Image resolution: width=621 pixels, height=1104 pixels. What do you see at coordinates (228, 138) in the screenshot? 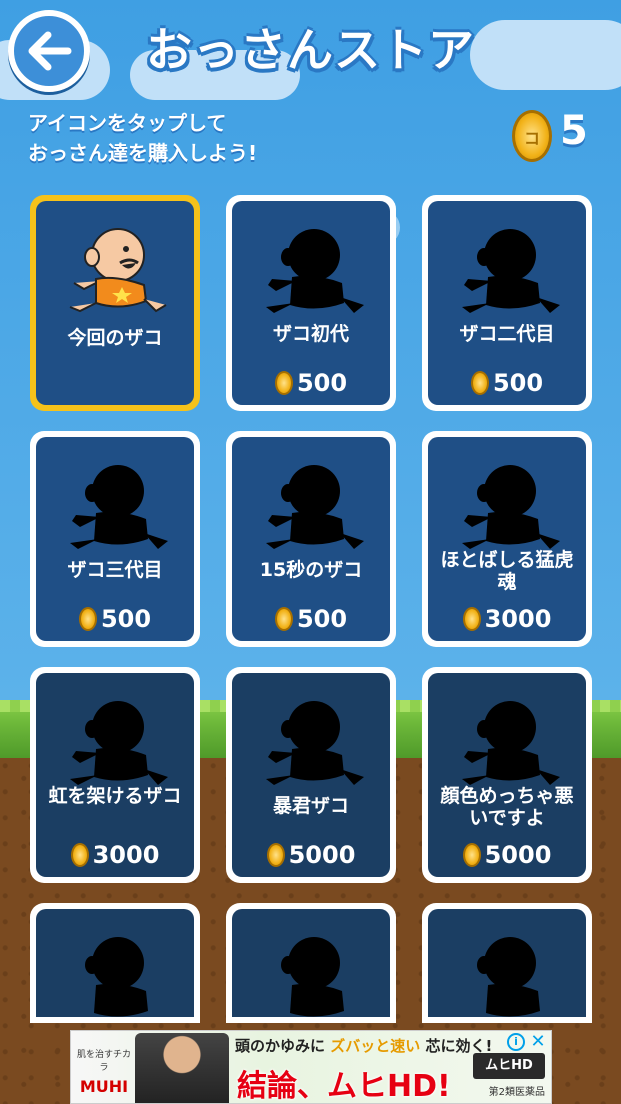
I see `instruction-text: アイコンをタップして おっさん達を購入しよう!` at bounding box center [228, 138].